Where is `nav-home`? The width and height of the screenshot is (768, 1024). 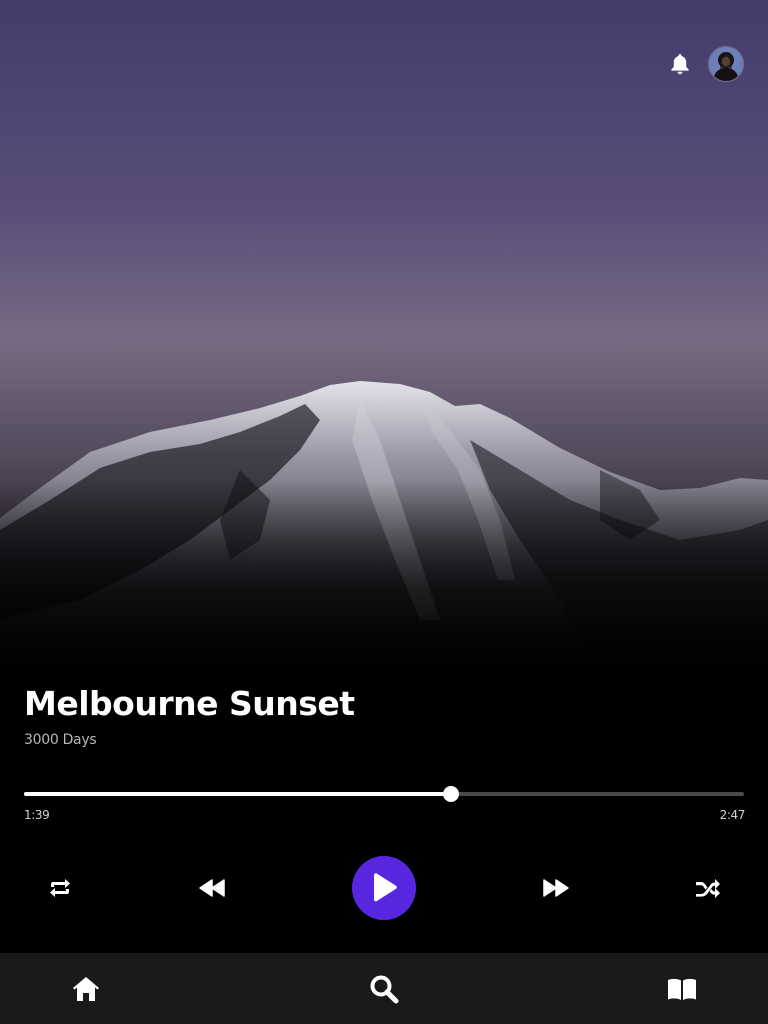
nav-home is located at coordinates (86, 988).